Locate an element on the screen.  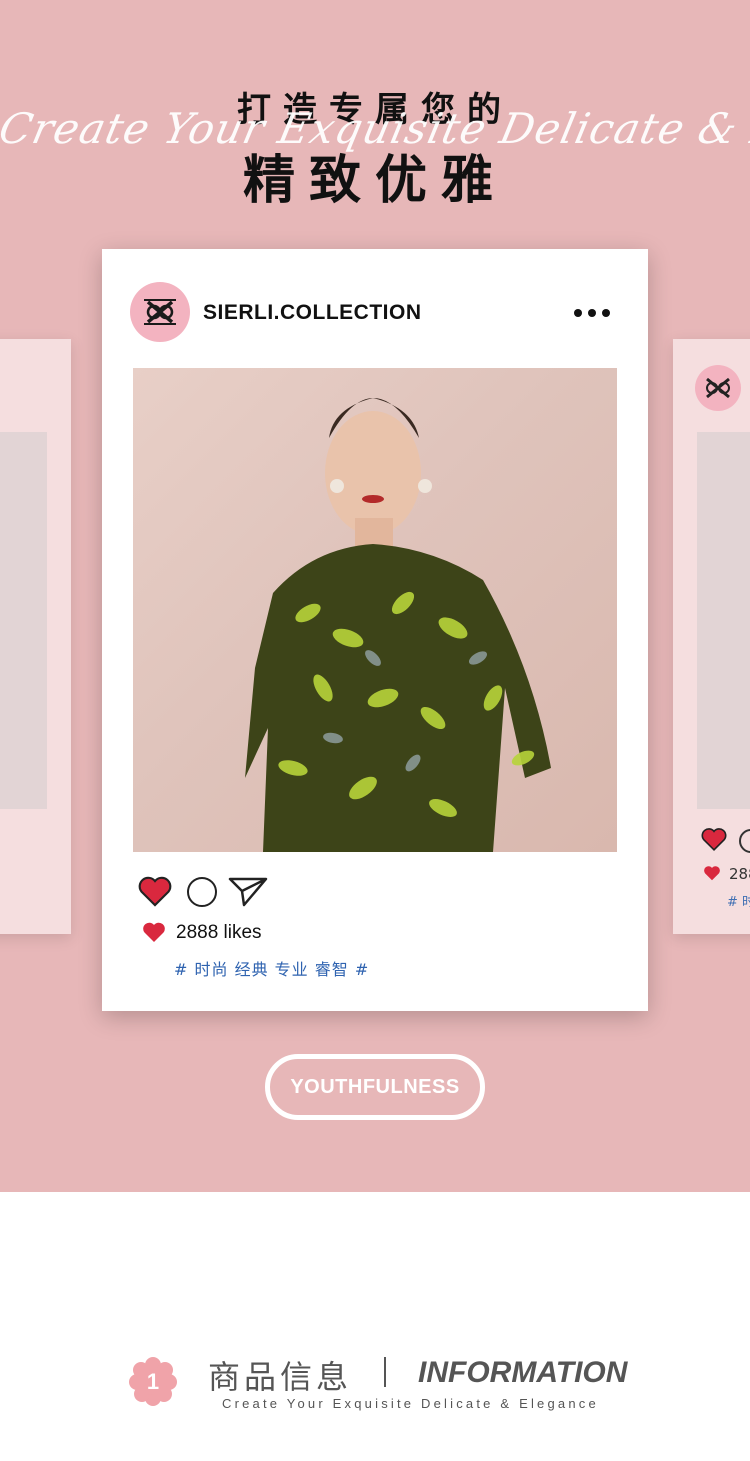
post-username: SIERLI.COLLECTION is located at coordinates (312, 313).